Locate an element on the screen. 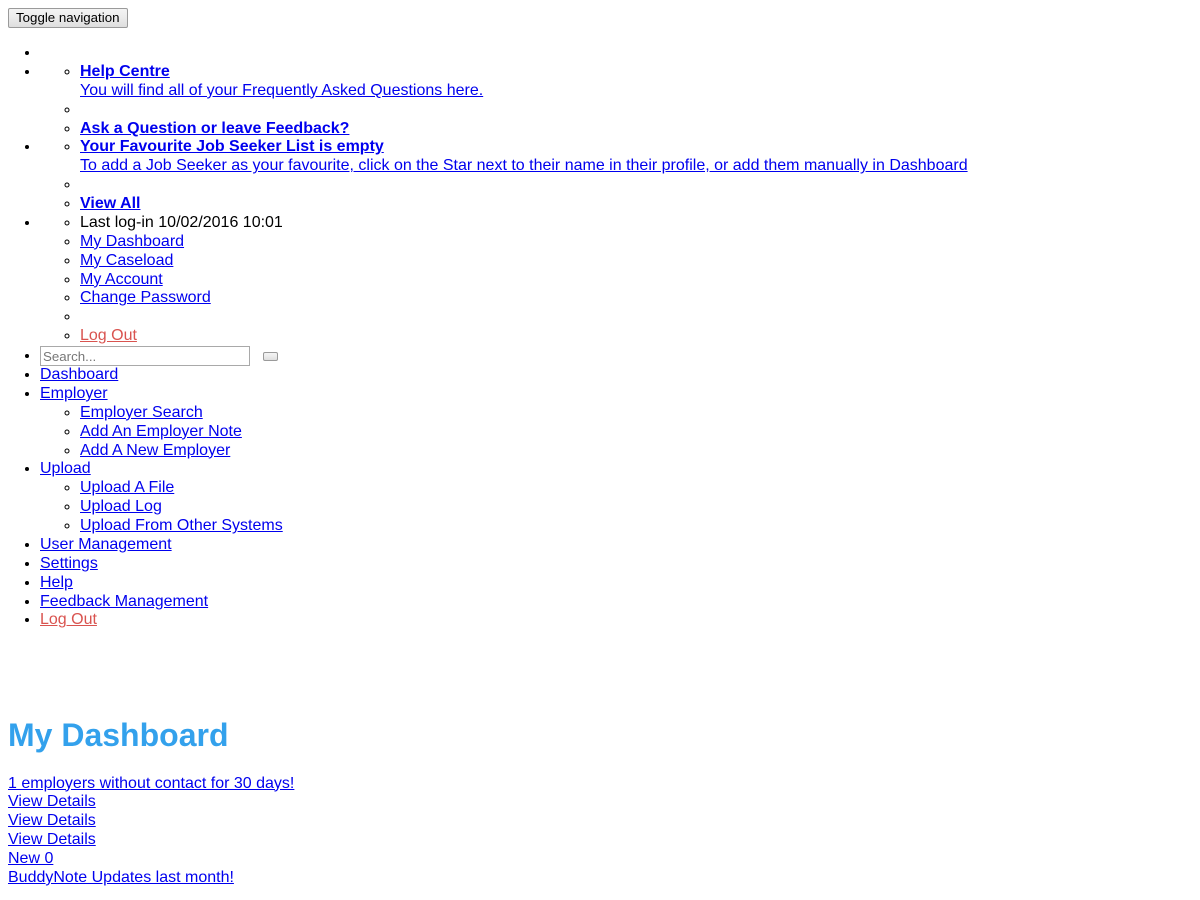 This screenshot has height=900, width=1200. nav-link-user-management: User Management is located at coordinates (106, 544).